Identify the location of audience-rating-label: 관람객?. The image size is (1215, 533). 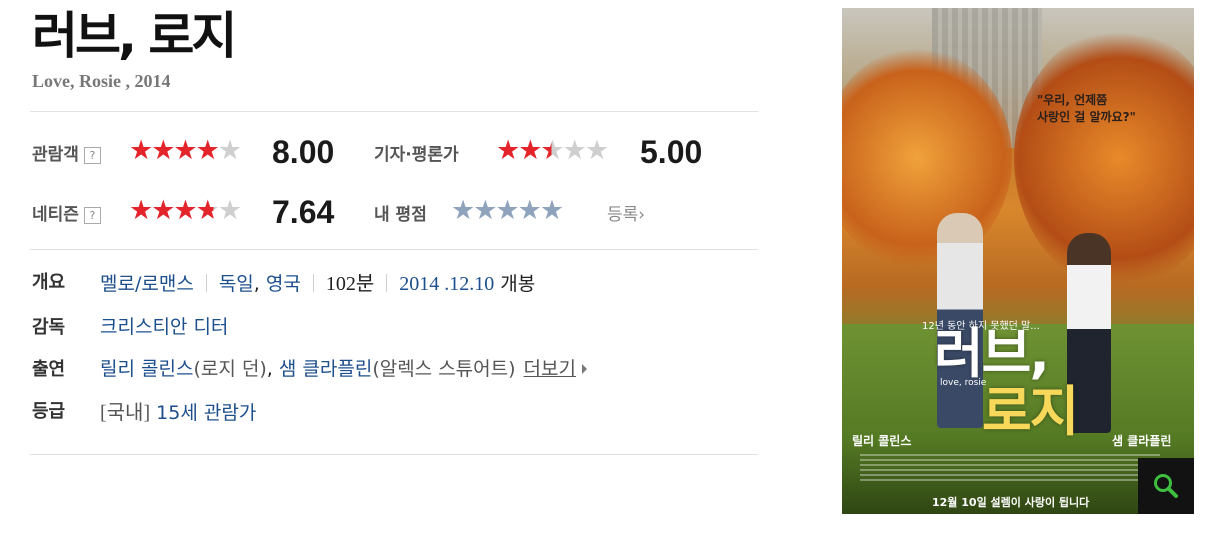
(66, 152).